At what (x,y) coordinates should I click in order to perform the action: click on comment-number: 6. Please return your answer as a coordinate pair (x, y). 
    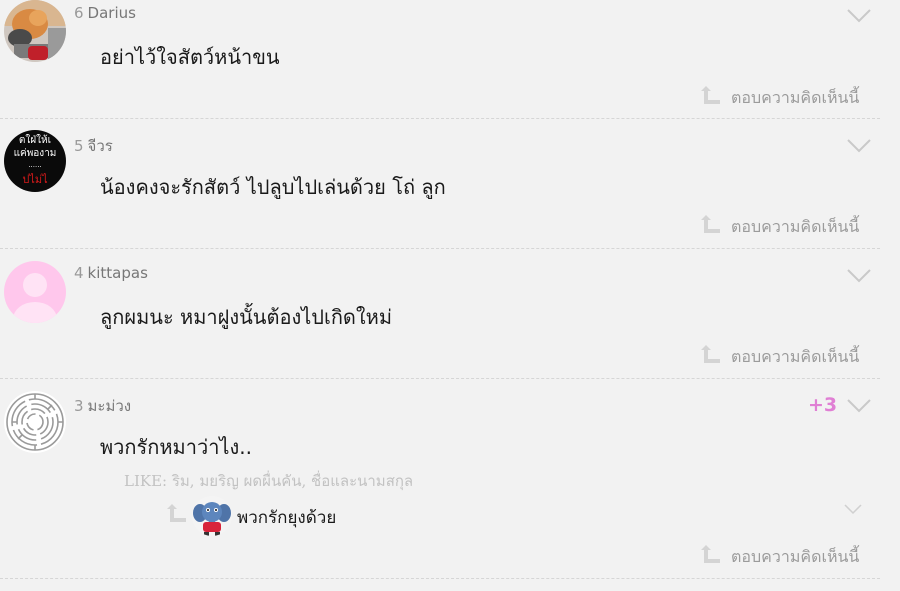
    Looking at the image, I should click on (79, 13).